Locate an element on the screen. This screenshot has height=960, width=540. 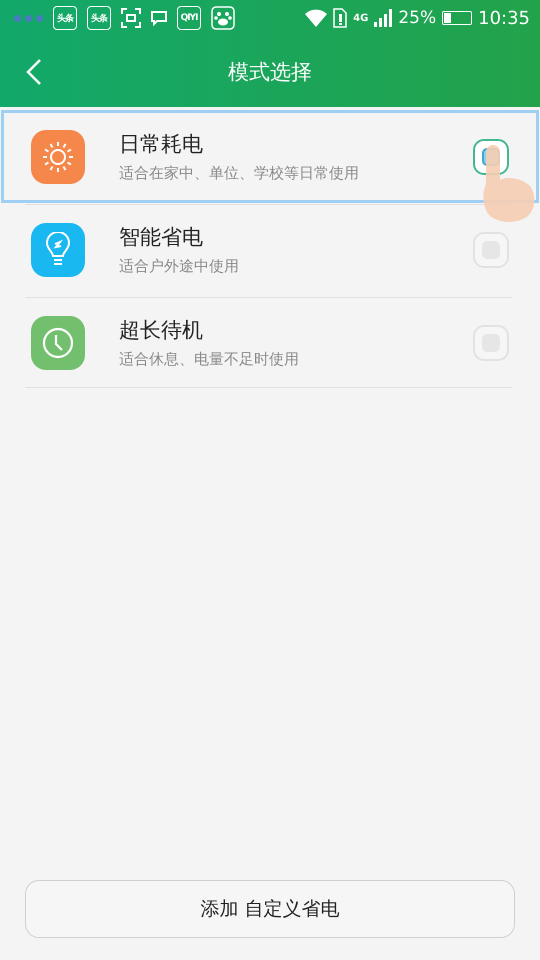
sun-icon is located at coordinates (58, 157).